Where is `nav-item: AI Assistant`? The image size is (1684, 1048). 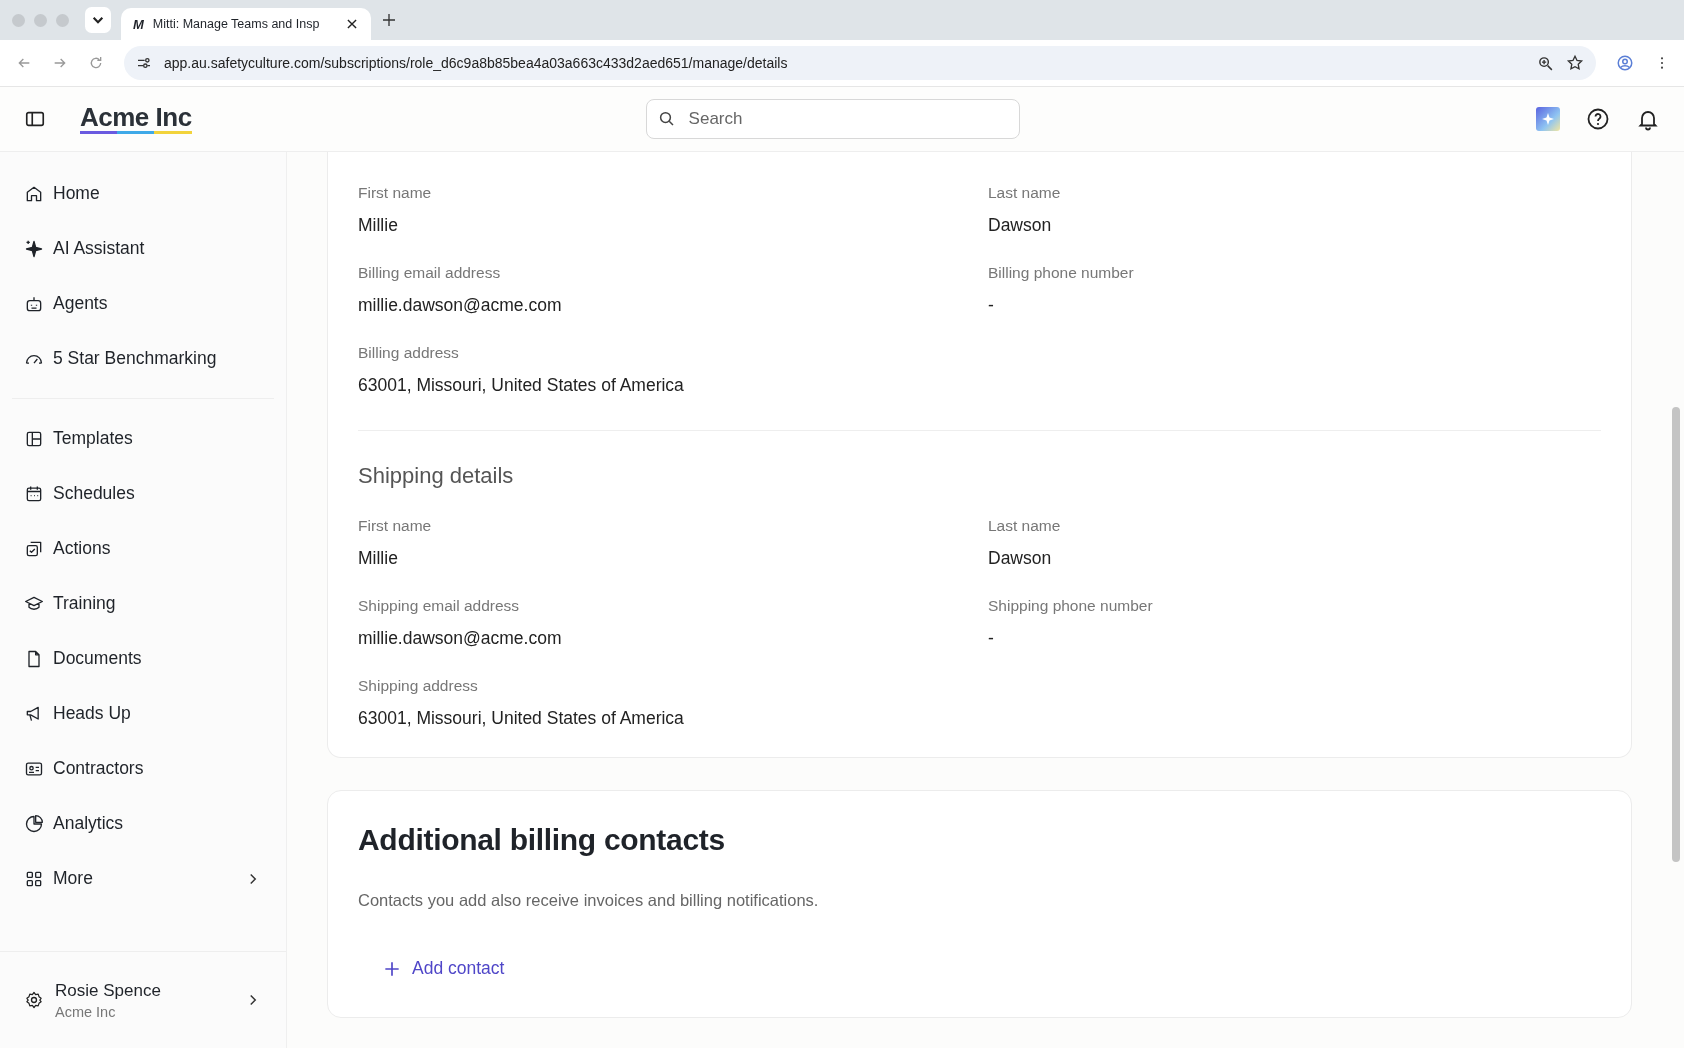 nav-item: AI Assistant is located at coordinates (143, 248).